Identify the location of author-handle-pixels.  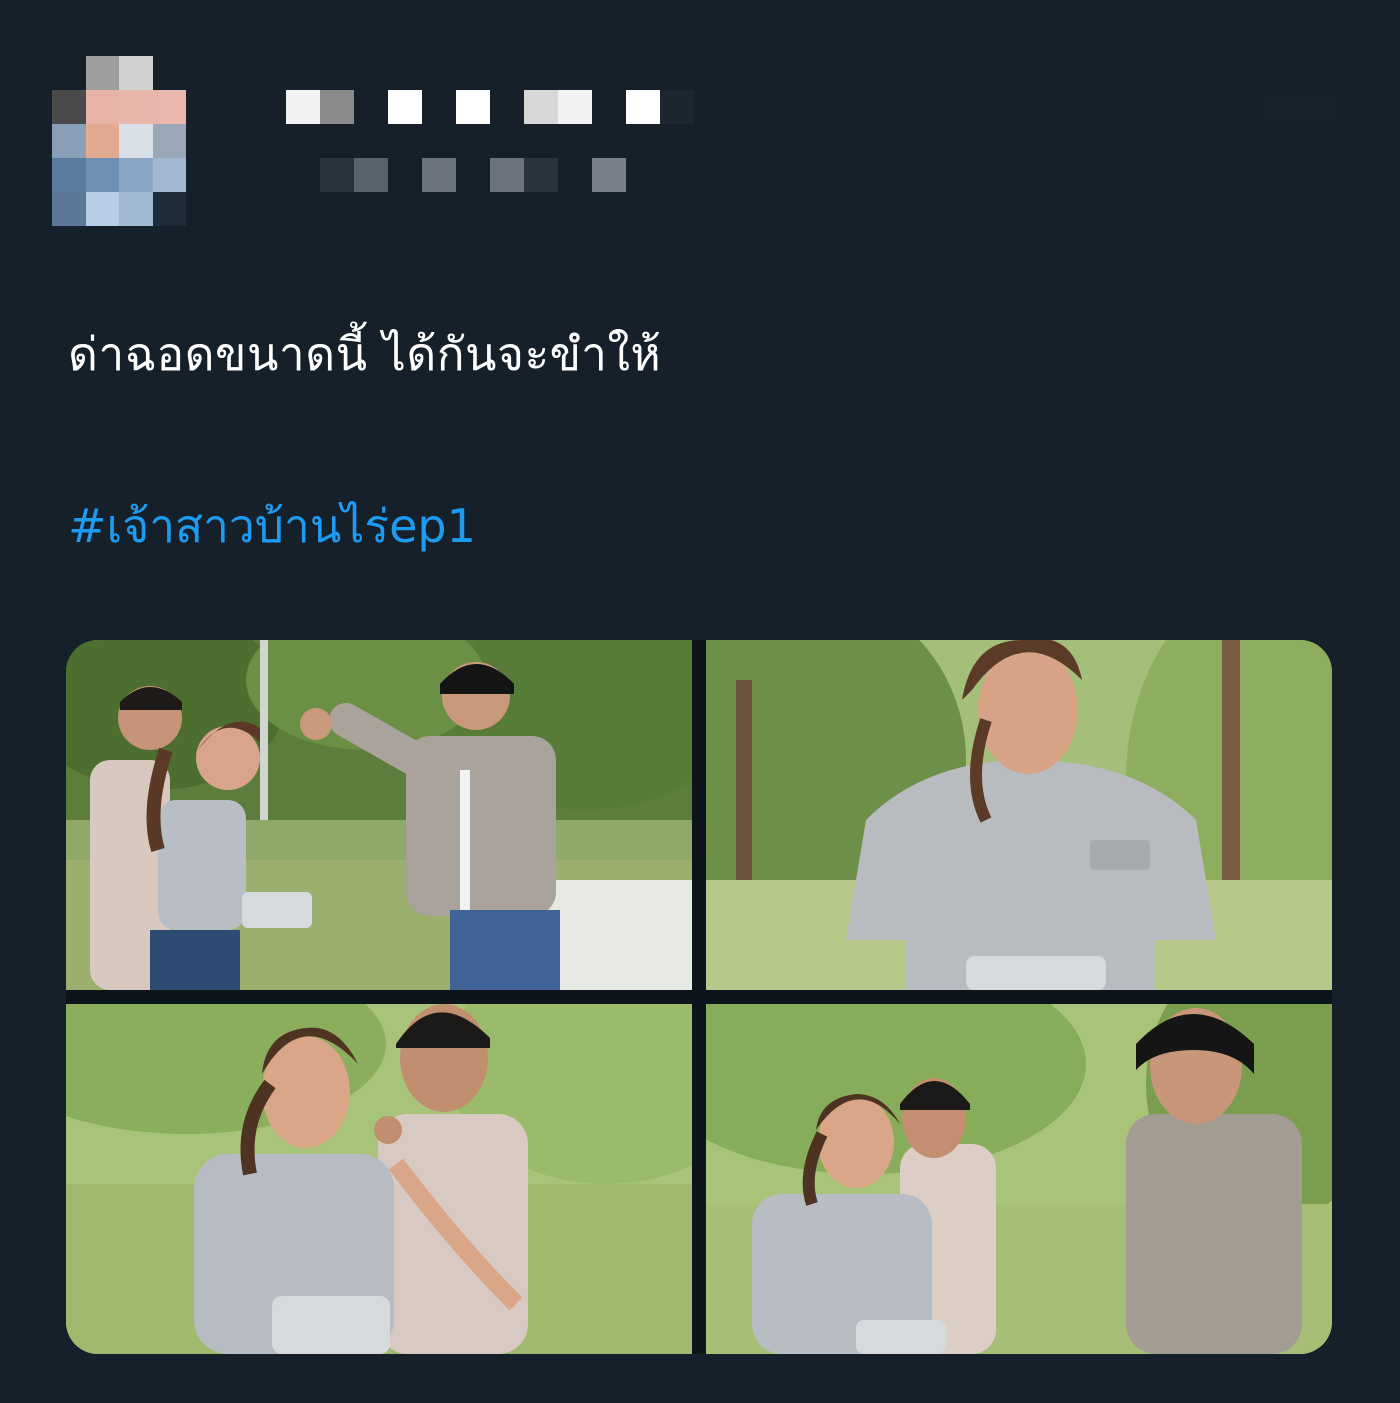
(473, 175).